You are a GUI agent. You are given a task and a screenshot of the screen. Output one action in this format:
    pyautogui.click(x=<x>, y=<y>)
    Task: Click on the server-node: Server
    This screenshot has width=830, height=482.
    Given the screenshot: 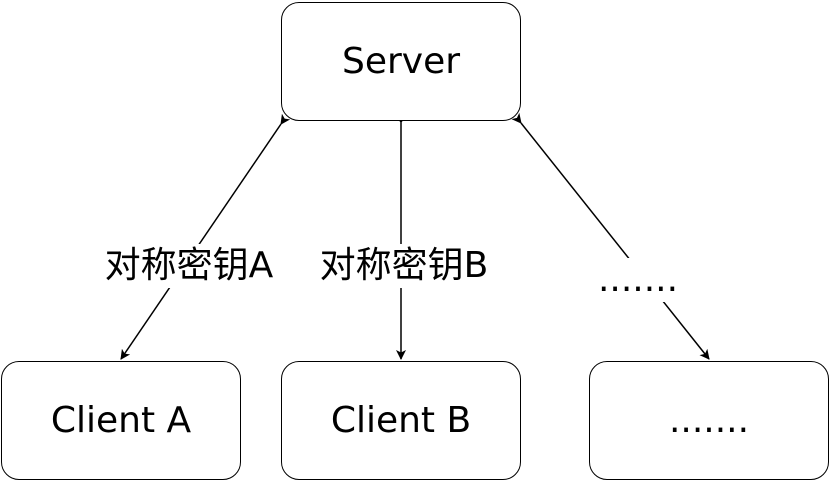 What is the action you would take?
    pyautogui.click(x=401, y=61)
    